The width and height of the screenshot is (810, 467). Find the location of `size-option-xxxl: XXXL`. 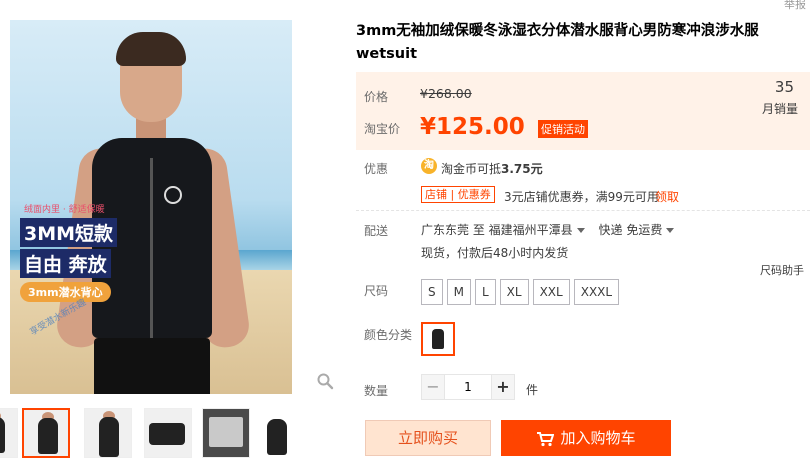

size-option-xxxl: XXXL is located at coordinates (596, 292).